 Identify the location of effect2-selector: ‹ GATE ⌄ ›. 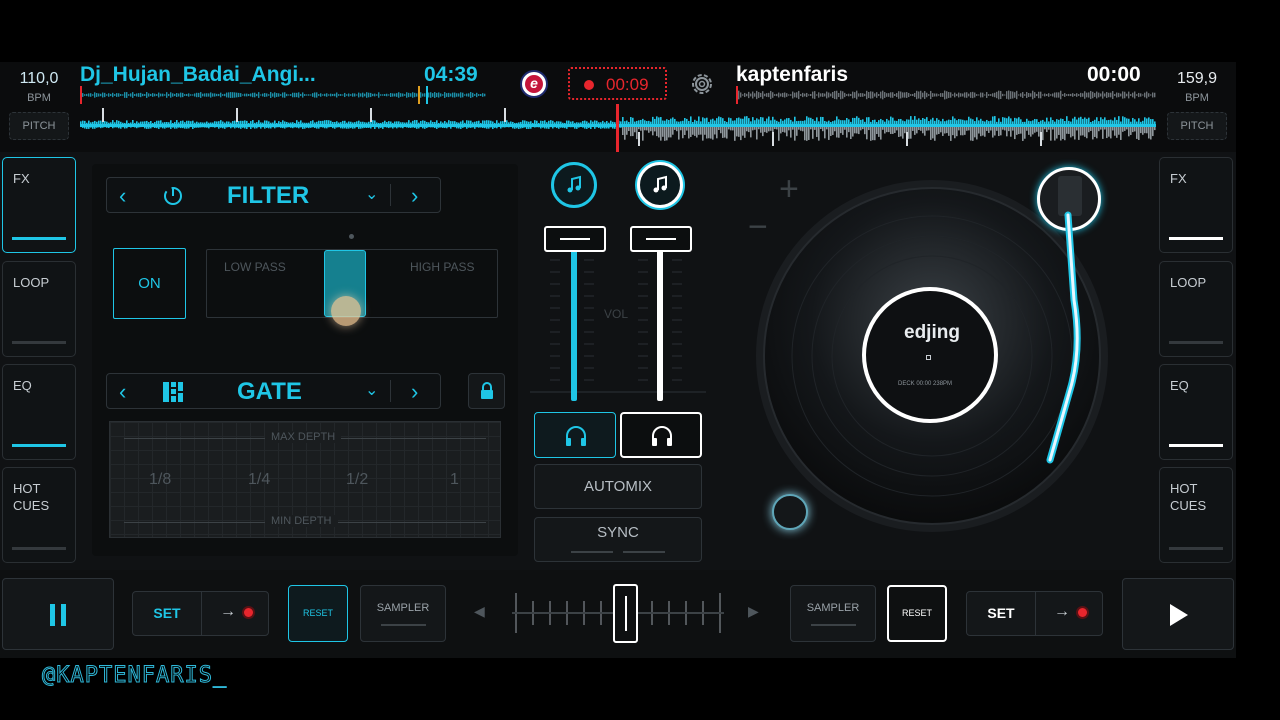
(273, 391).